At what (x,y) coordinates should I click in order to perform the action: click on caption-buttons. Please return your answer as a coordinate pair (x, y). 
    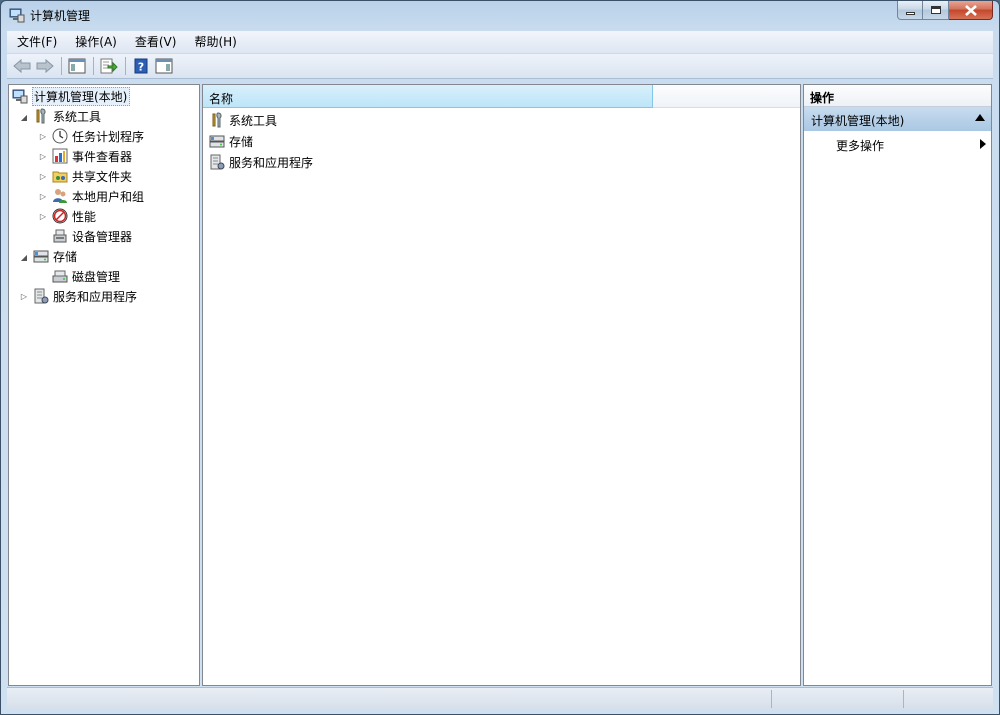
    Looking at the image, I should click on (945, 10).